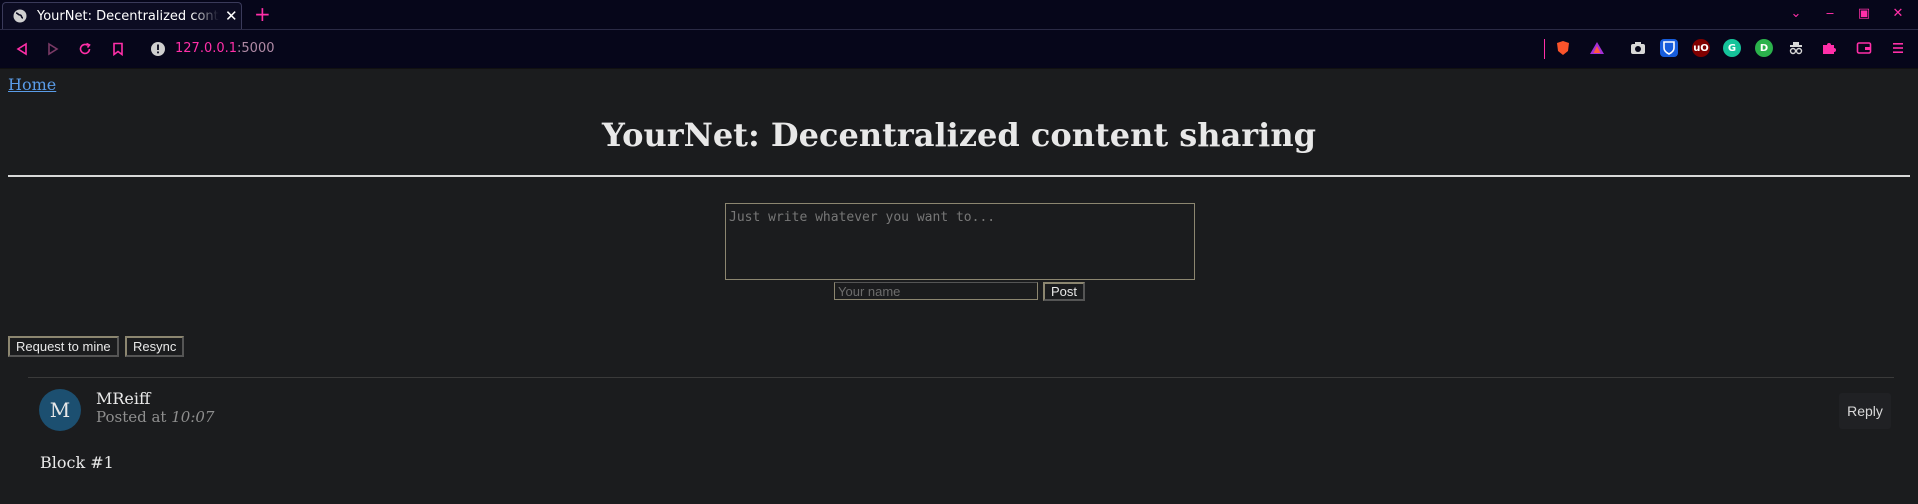 The image size is (1918, 504). What do you see at coordinates (1864, 48) in the screenshot?
I see `wallet-icon` at bounding box center [1864, 48].